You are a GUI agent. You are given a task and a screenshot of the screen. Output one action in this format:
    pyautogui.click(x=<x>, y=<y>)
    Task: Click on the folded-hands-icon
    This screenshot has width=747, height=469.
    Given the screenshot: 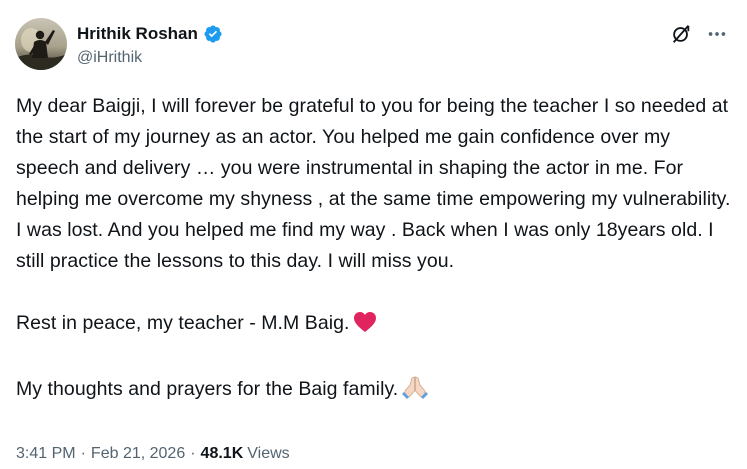 What is the action you would take?
    pyautogui.click(x=415, y=392)
    